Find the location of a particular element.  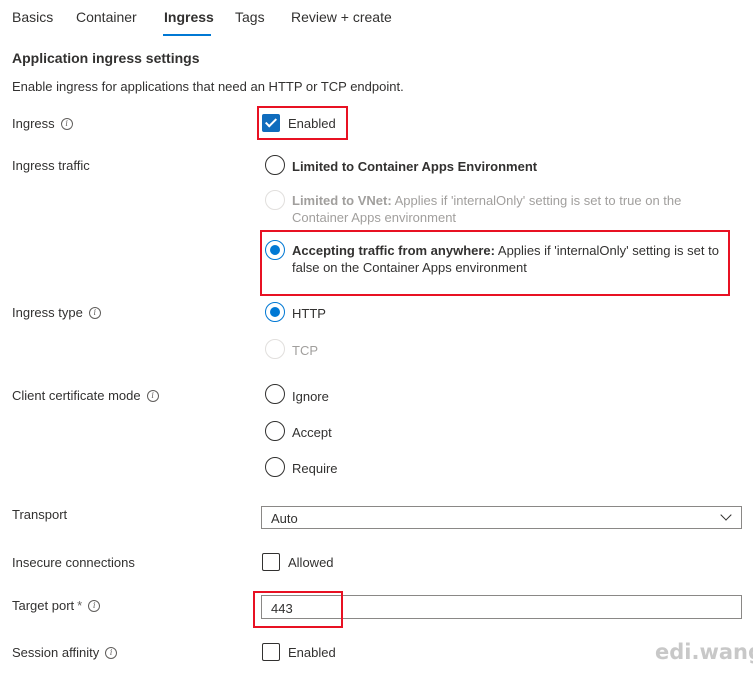

highlight-box-target-port is located at coordinates (298, 609).